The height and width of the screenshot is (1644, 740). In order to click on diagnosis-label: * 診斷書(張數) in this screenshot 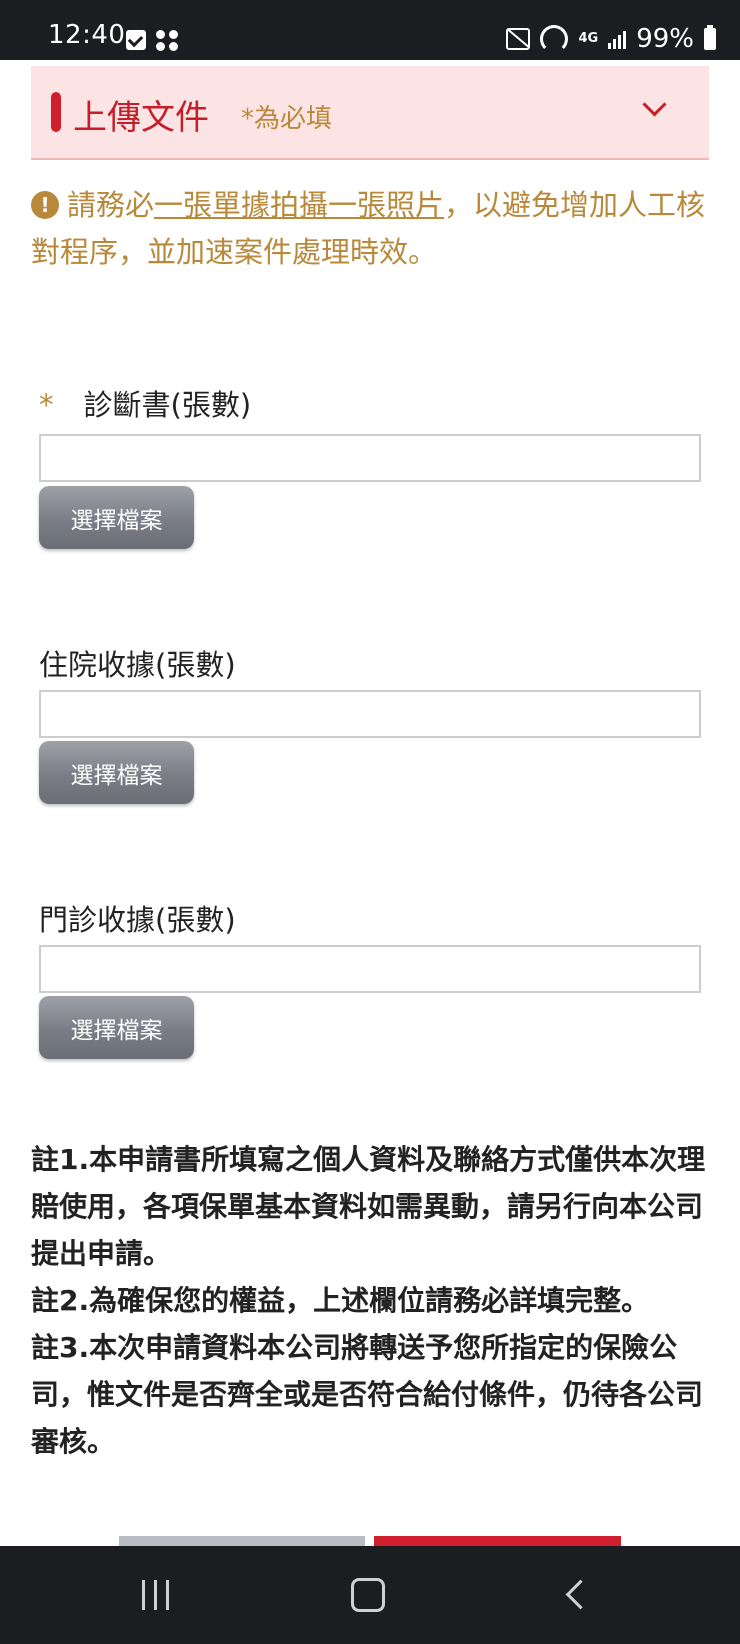, I will do `click(145, 403)`.